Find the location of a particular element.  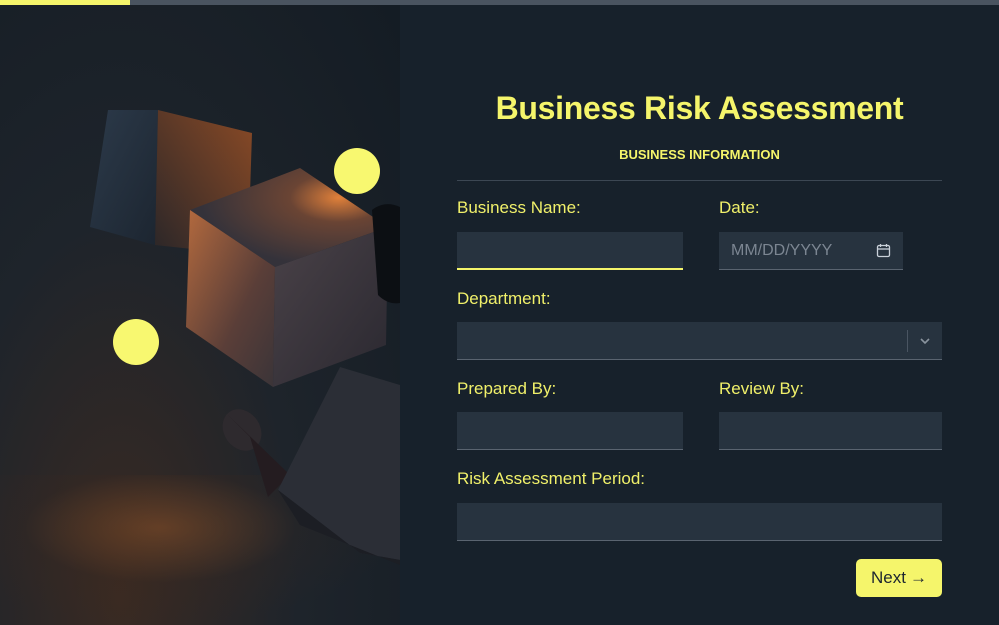

business-name-label: Business Name: is located at coordinates (519, 207).